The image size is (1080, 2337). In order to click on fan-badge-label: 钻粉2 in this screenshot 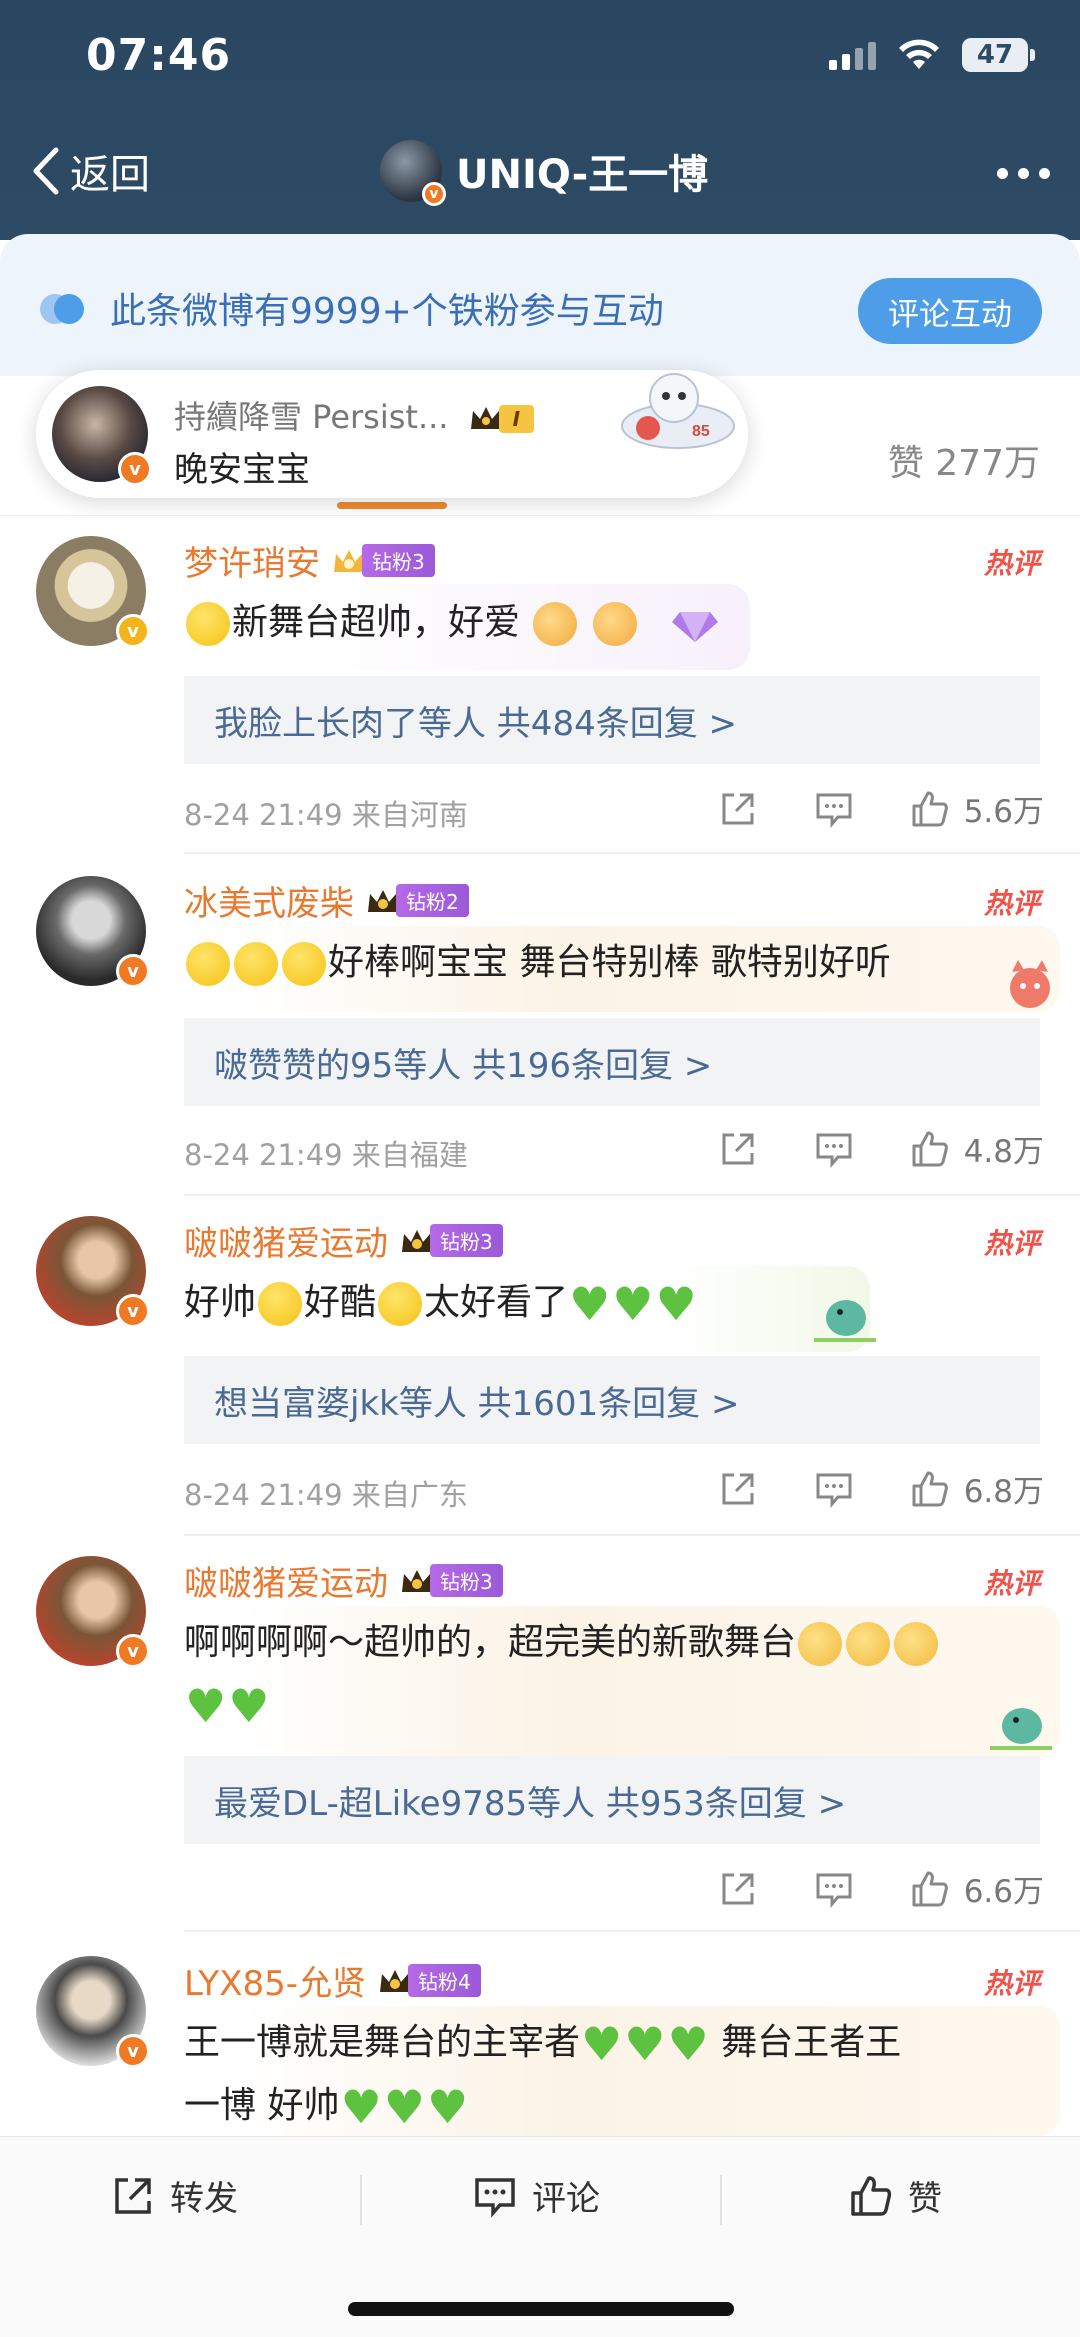, I will do `click(432, 900)`.